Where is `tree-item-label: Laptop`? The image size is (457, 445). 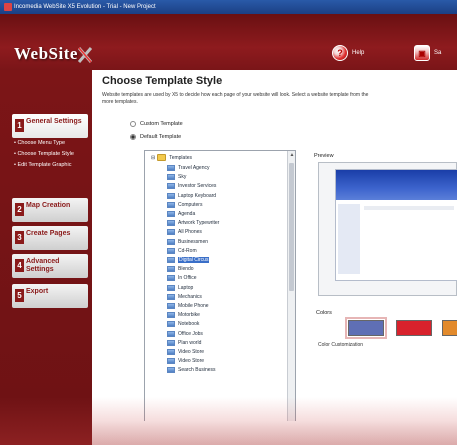 tree-item-label: Laptop is located at coordinates (186, 287).